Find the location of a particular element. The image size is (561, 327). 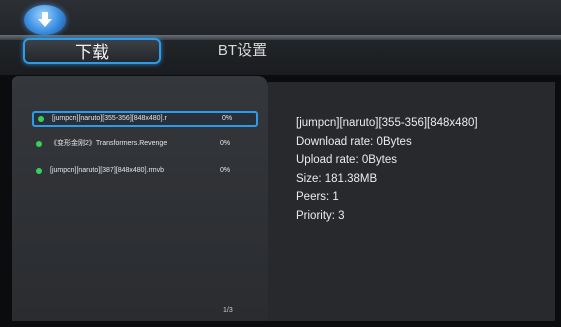

download-list-item: [jumpcn][naruto][387][848x480].rmvb 0% is located at coordinates (145, 171).